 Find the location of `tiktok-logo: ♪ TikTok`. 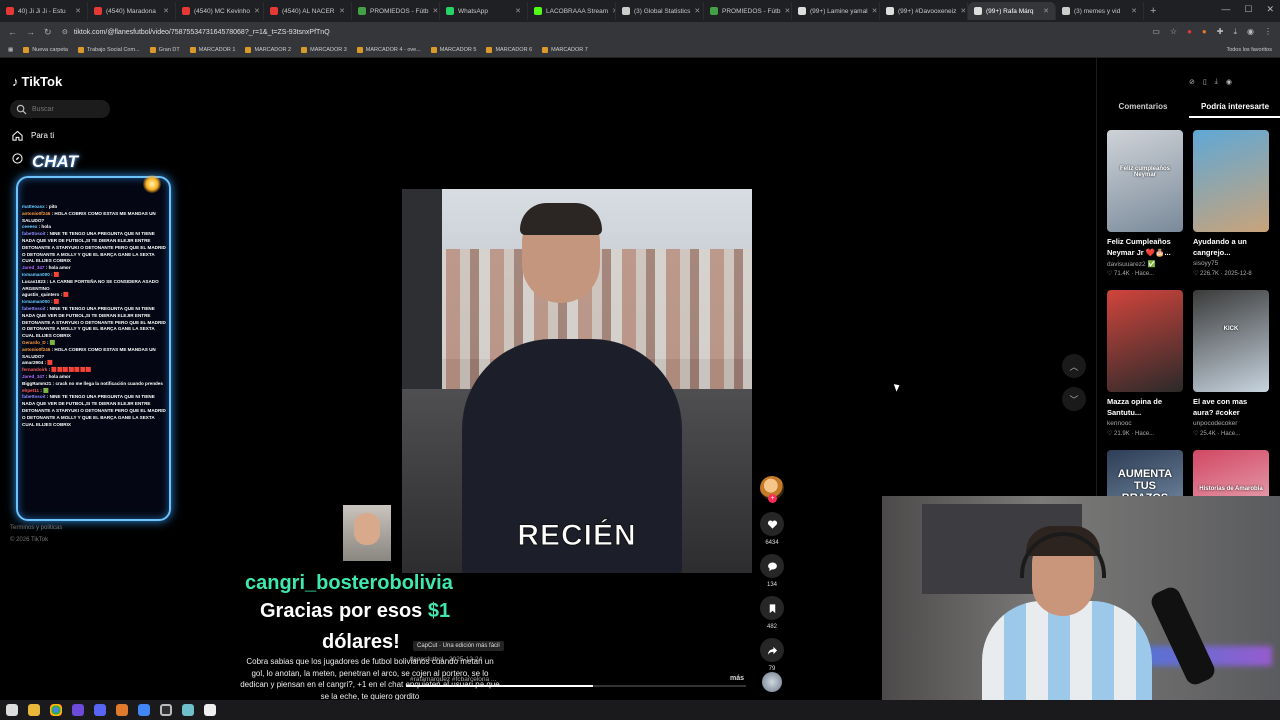

tiktok-logo: ♪ TikTok is located at coordinates (37, 81).